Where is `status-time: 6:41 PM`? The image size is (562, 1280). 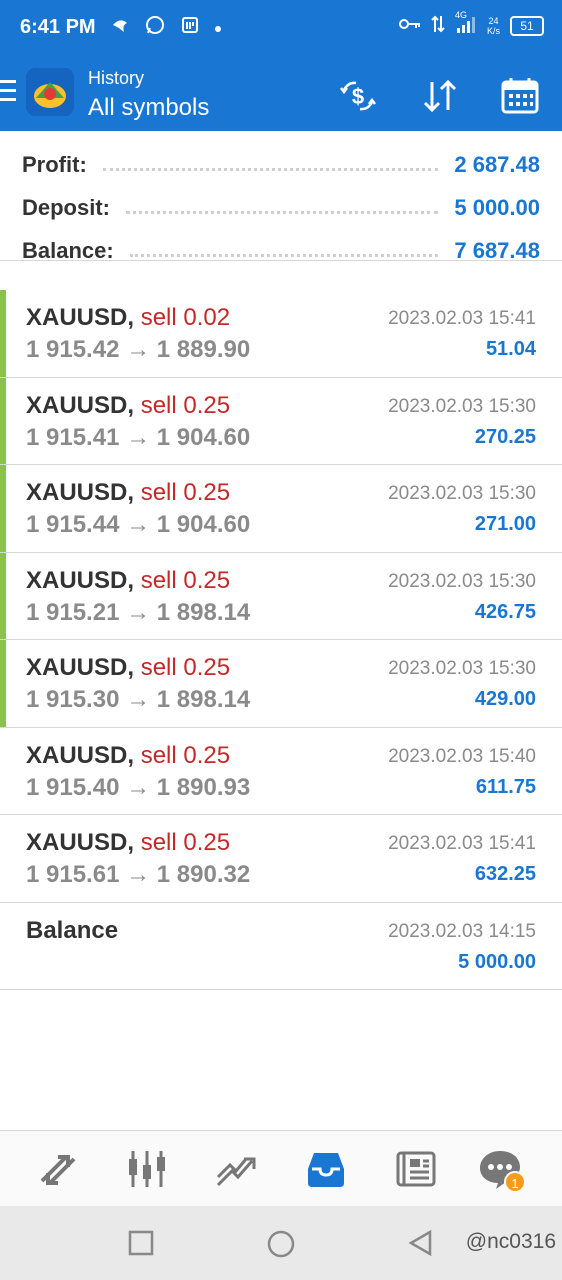 status-time: 6:41 PM is located at coordinates (58, 27).